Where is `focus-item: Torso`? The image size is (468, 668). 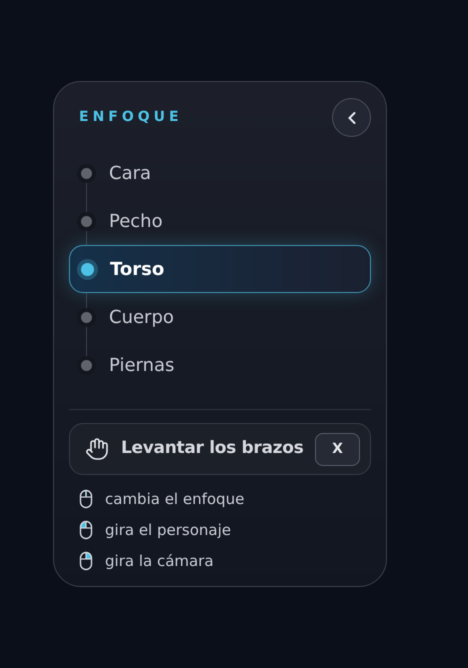 focus-item: Torso is located at coordinates (220, 269).